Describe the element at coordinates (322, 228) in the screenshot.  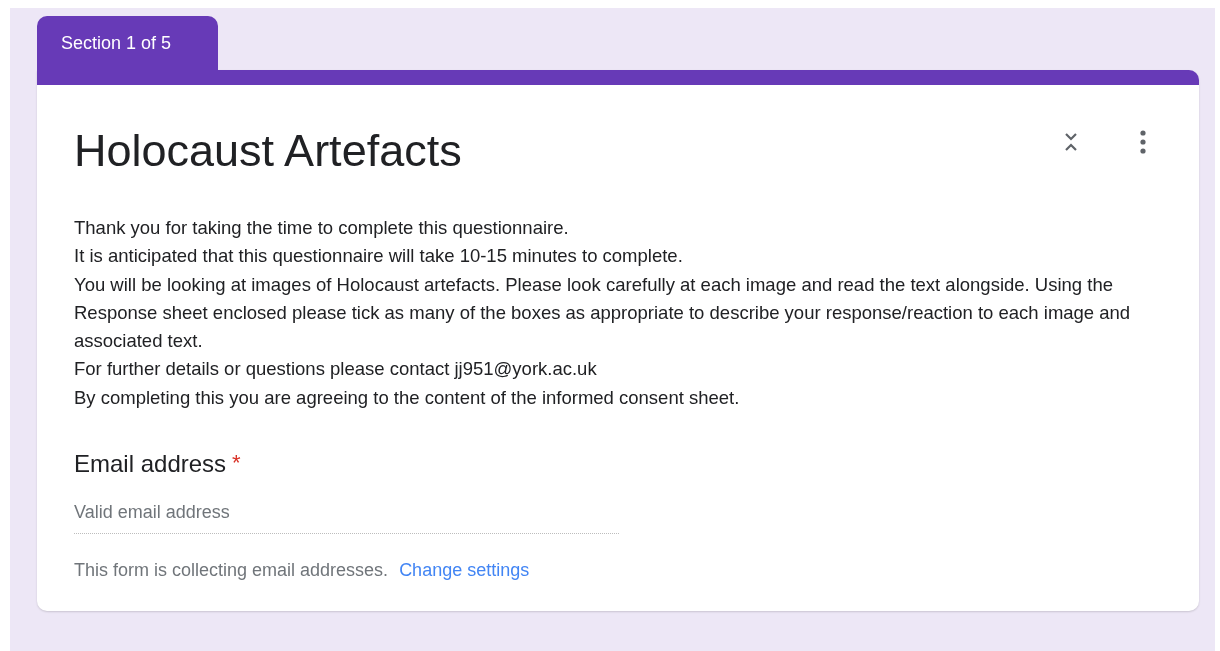
I see `description-text: Thank you for taking the time to complete this questionnaire.` at that location.